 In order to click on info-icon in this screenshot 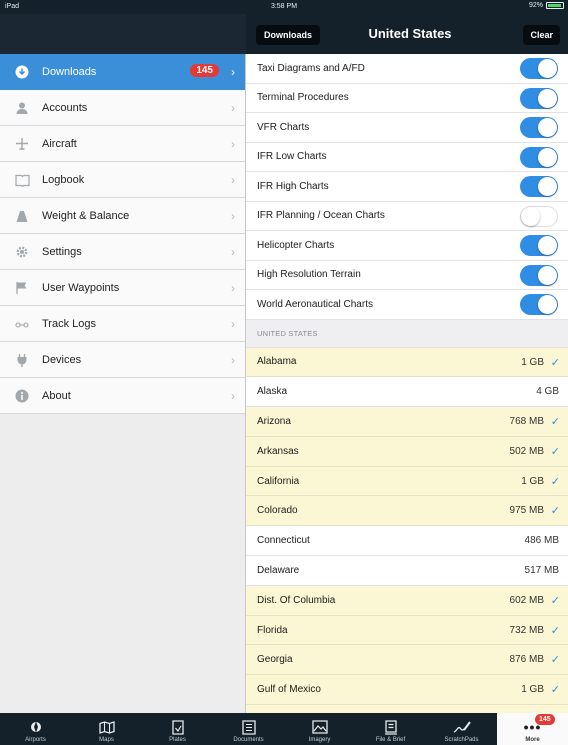, I will do `click(22, 396)`.